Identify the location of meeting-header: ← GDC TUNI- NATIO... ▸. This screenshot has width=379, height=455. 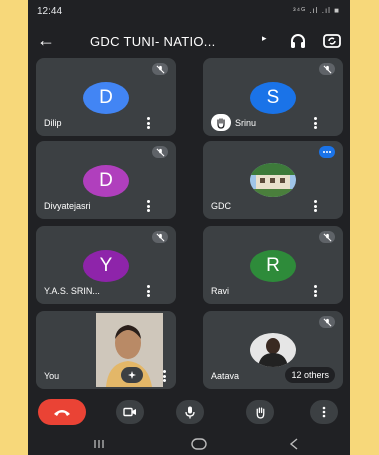
(189, 41).